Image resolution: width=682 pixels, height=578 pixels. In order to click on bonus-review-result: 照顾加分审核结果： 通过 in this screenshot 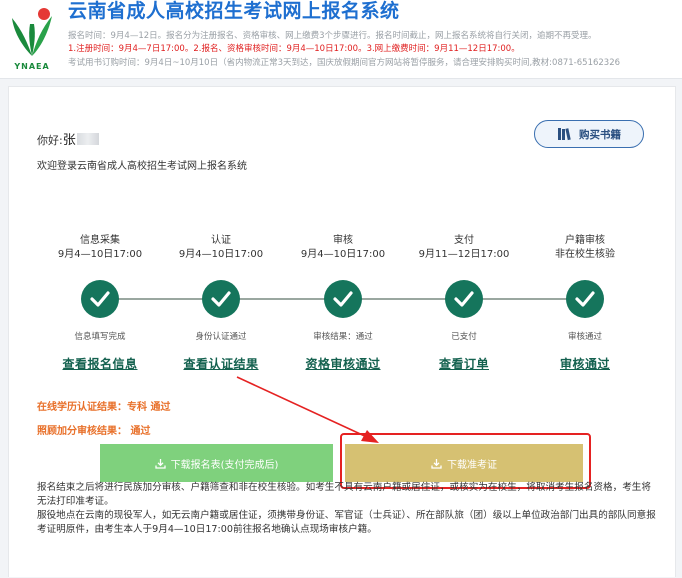, I will do `click(94, 431)`.